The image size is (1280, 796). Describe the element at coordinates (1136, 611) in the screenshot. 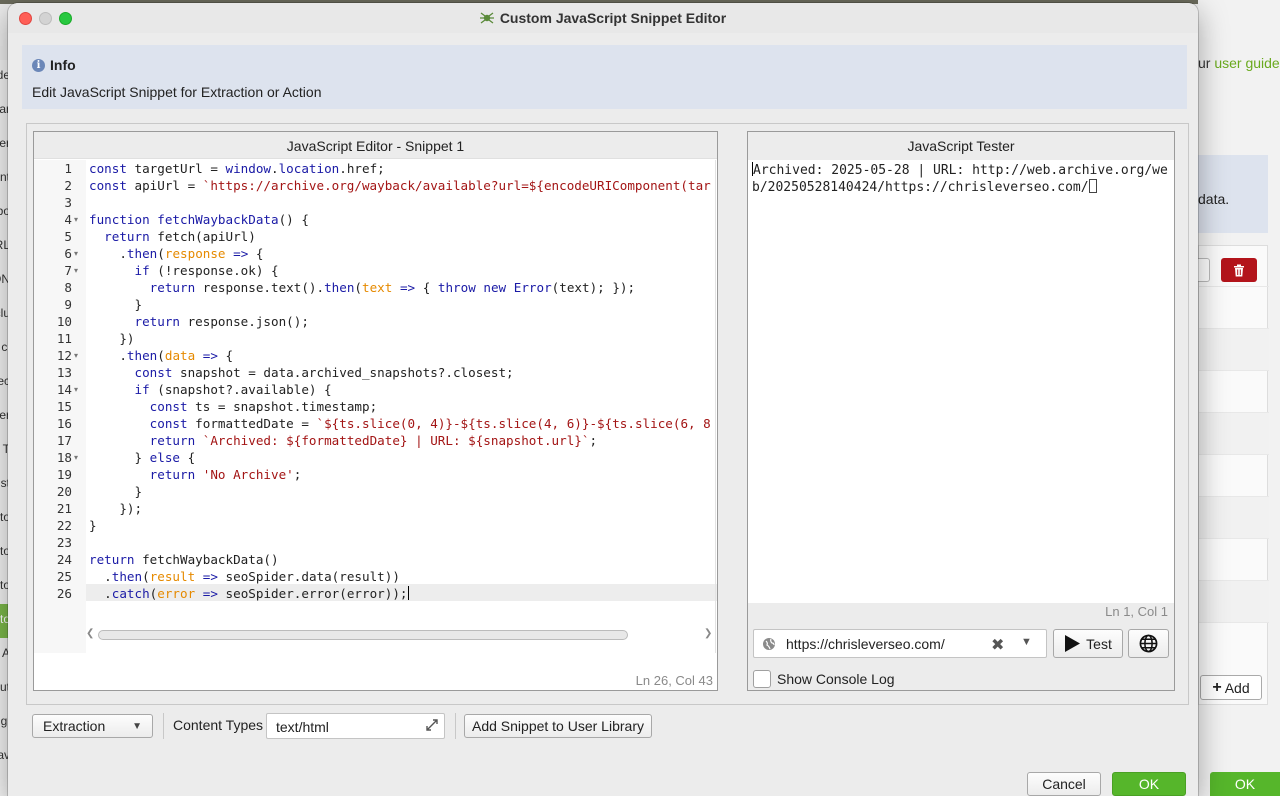

I see `tester-cursor-position: Ln 1, Col 1` at that location.